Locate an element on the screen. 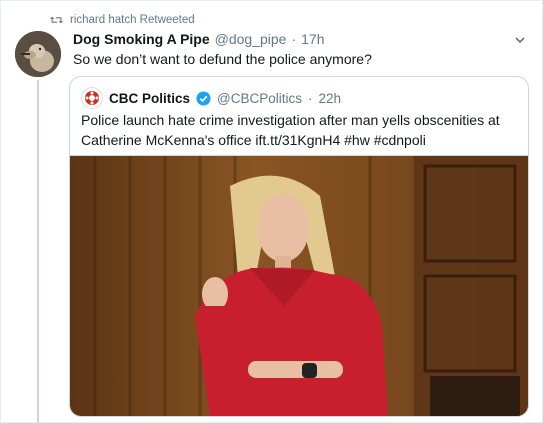 The image size is (543, 423). quoted-handle: @CBCPolitics is located at coordinates (259, 98).